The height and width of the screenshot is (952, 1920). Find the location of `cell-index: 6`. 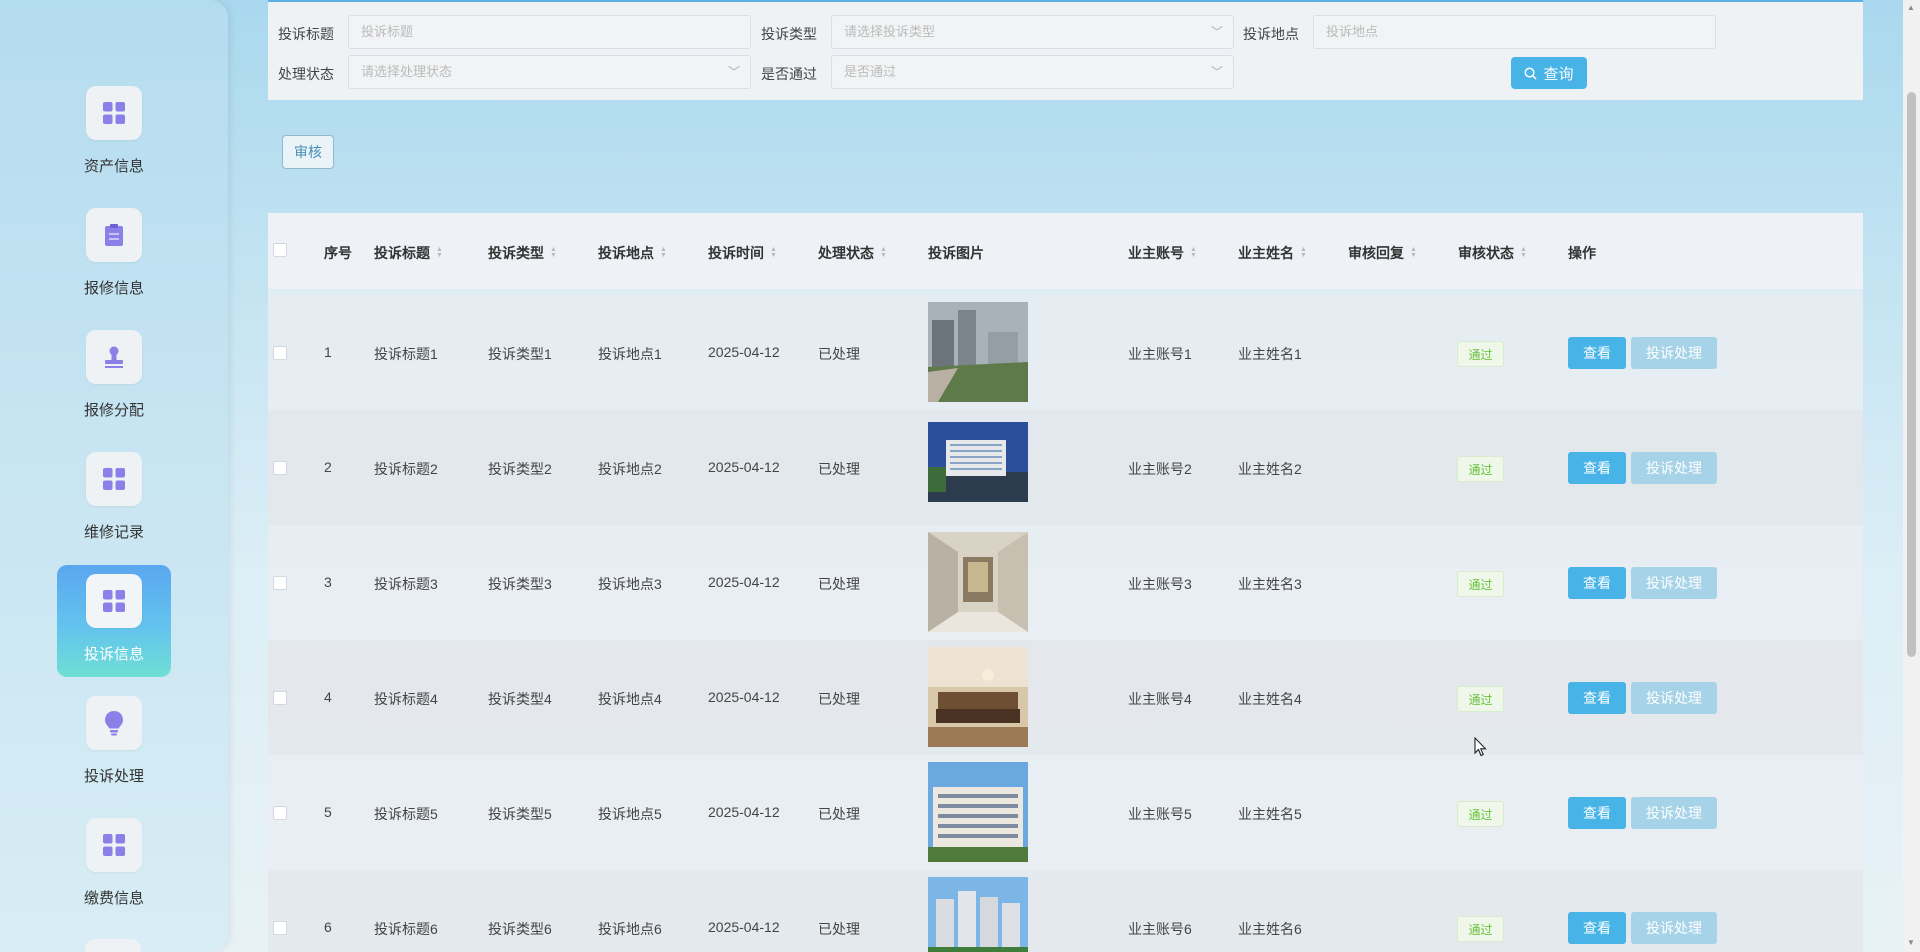

cell-index: 6 is located at coordinates (328, 927).